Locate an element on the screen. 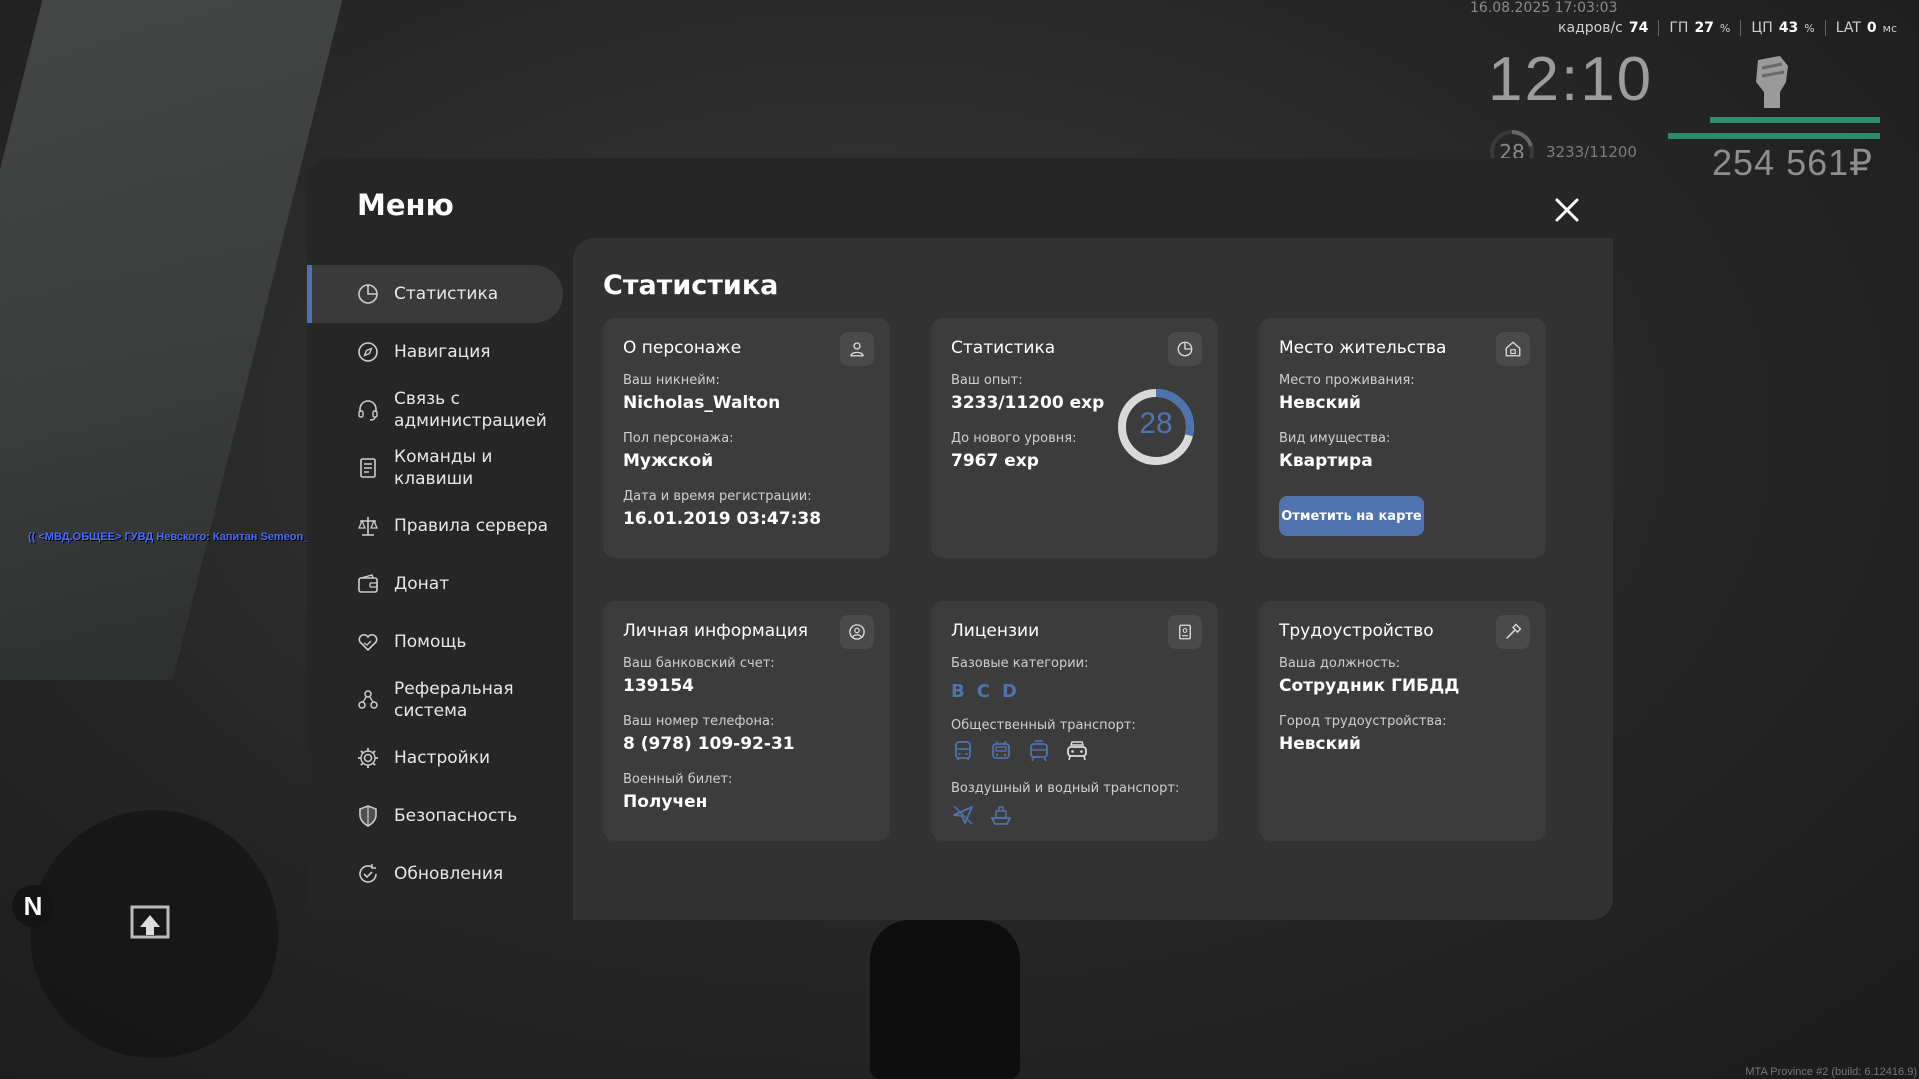  job-city-label: Город трудоустройства: is located at coordinates (1363, 721).